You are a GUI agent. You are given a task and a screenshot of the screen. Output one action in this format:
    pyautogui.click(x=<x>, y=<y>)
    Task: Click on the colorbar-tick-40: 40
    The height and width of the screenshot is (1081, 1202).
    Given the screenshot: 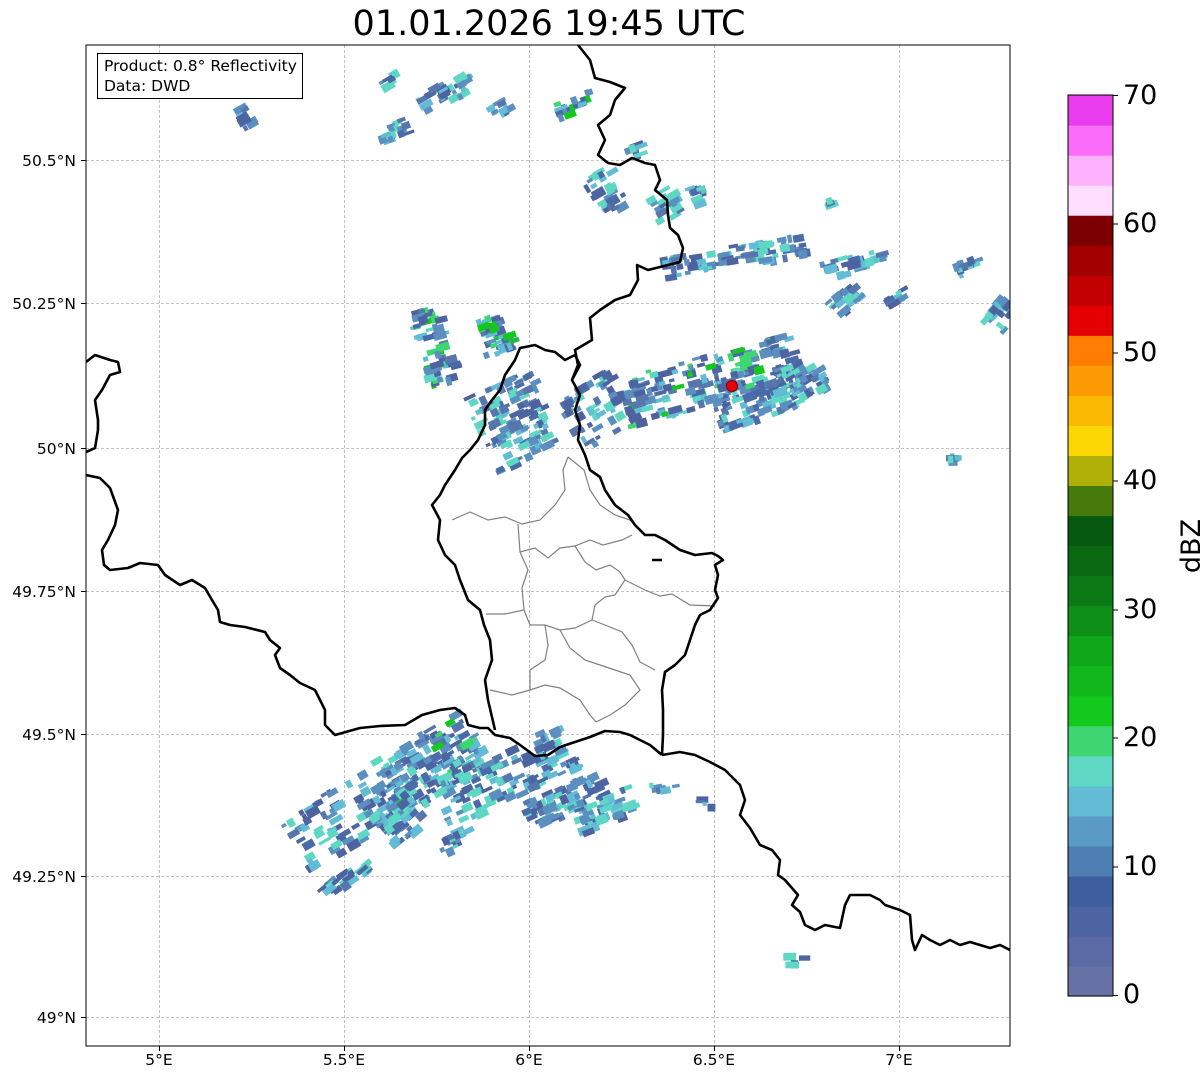 What is the action you would take?
    pyautogui.click(x=1140, y=480)
    